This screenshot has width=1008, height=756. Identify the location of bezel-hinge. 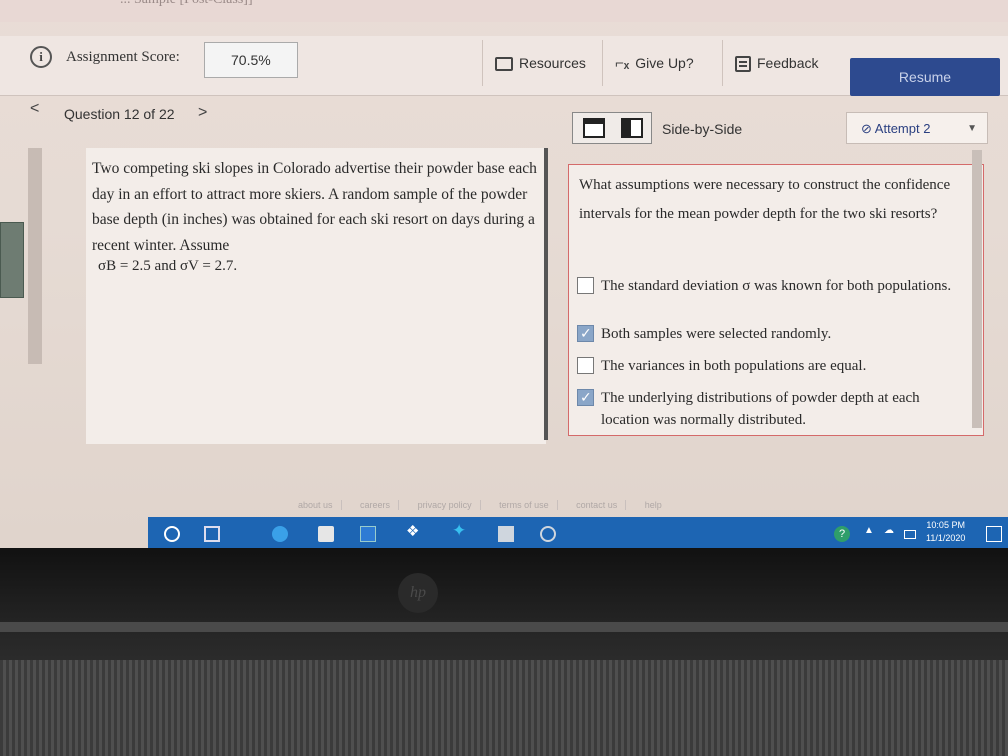
(504, 627).